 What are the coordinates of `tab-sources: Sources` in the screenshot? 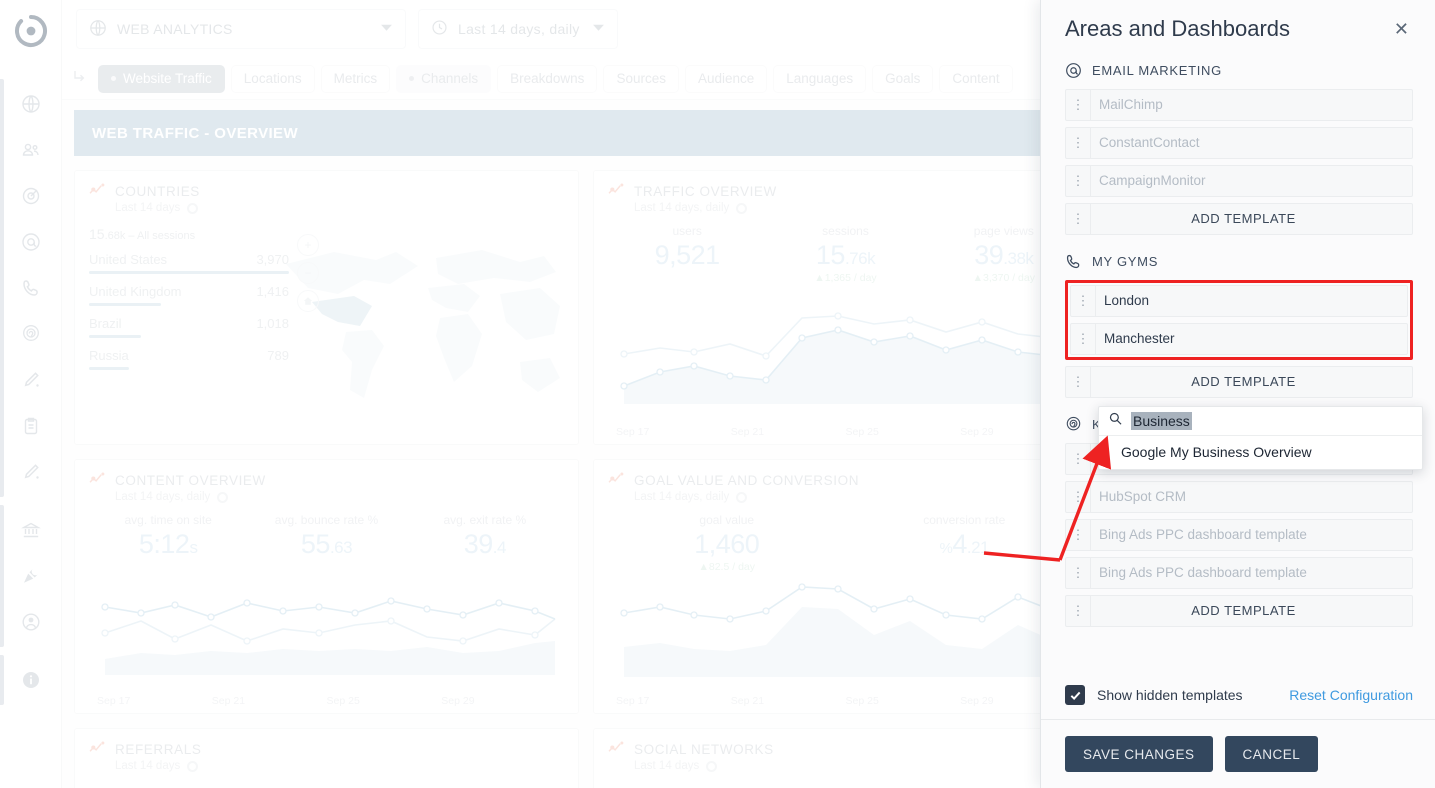 It's located at (641, 78).